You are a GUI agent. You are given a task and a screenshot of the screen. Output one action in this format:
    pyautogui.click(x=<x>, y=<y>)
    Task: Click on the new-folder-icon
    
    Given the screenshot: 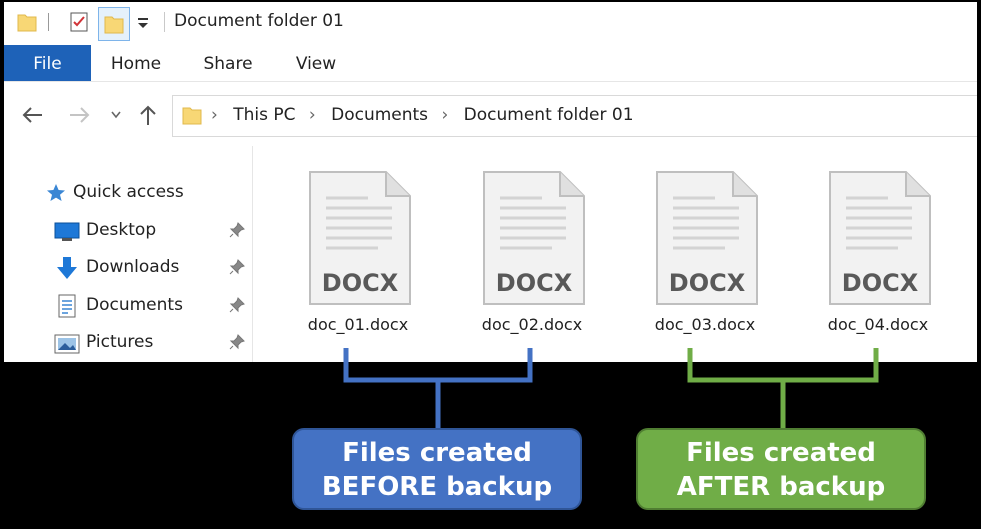 What is the action you would take?
    pyautogui.click(x=114, y=25)
    